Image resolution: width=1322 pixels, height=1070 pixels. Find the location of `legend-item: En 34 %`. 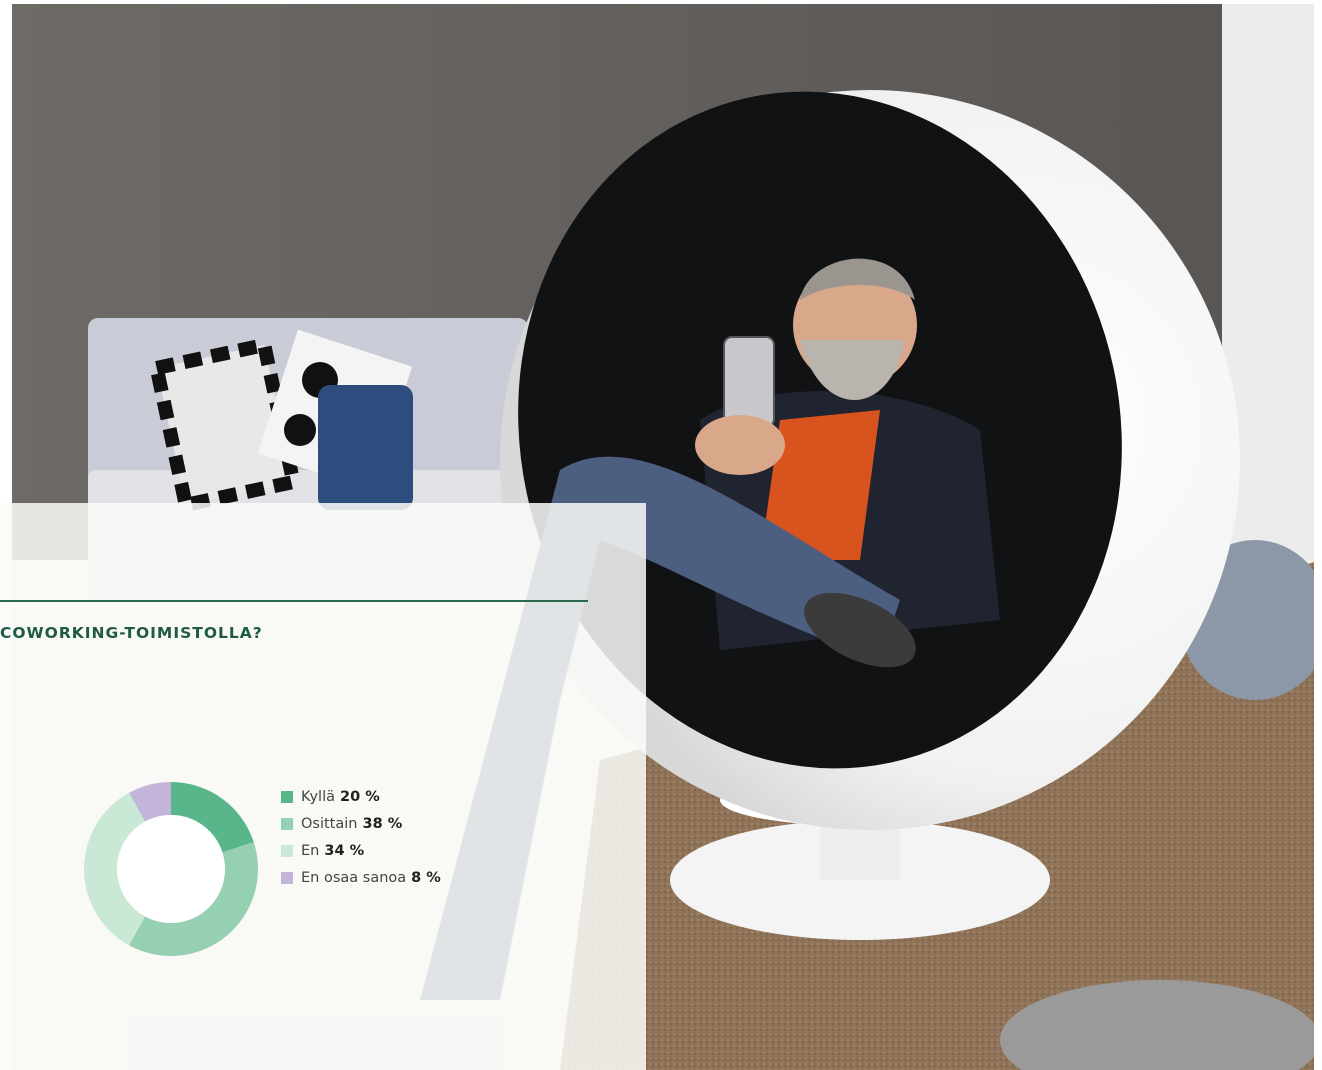

legend-item: En 34 % is located at coordinates (451, 850).